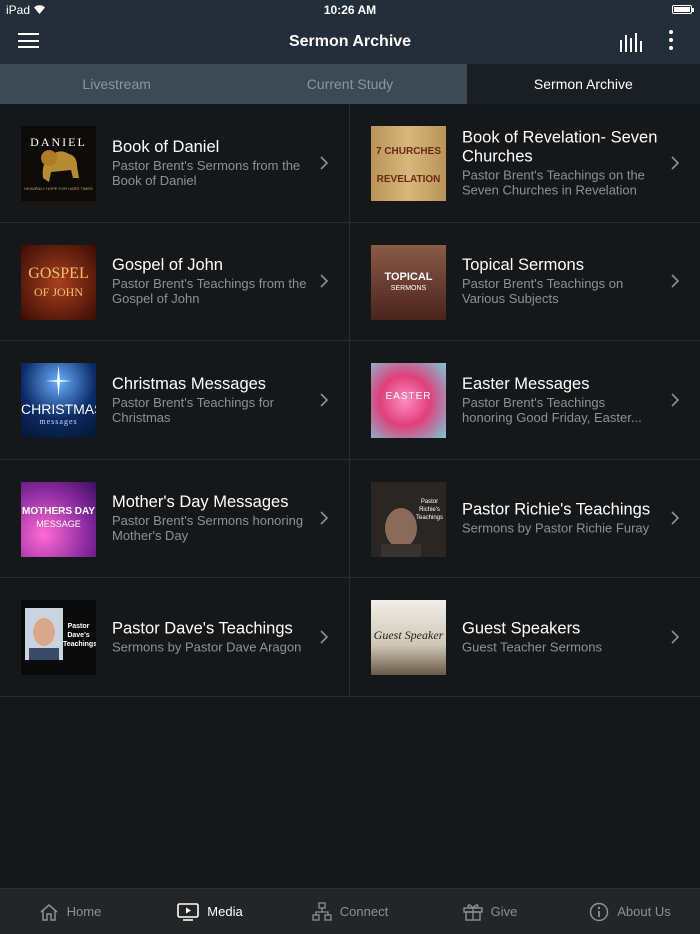 Image resolution: width=700 pixels, height=934 pixels. What do you see at coordinates (644, 911) in the screenshot?
I see `tab-label: About Us` at bounding box center [644, 911].